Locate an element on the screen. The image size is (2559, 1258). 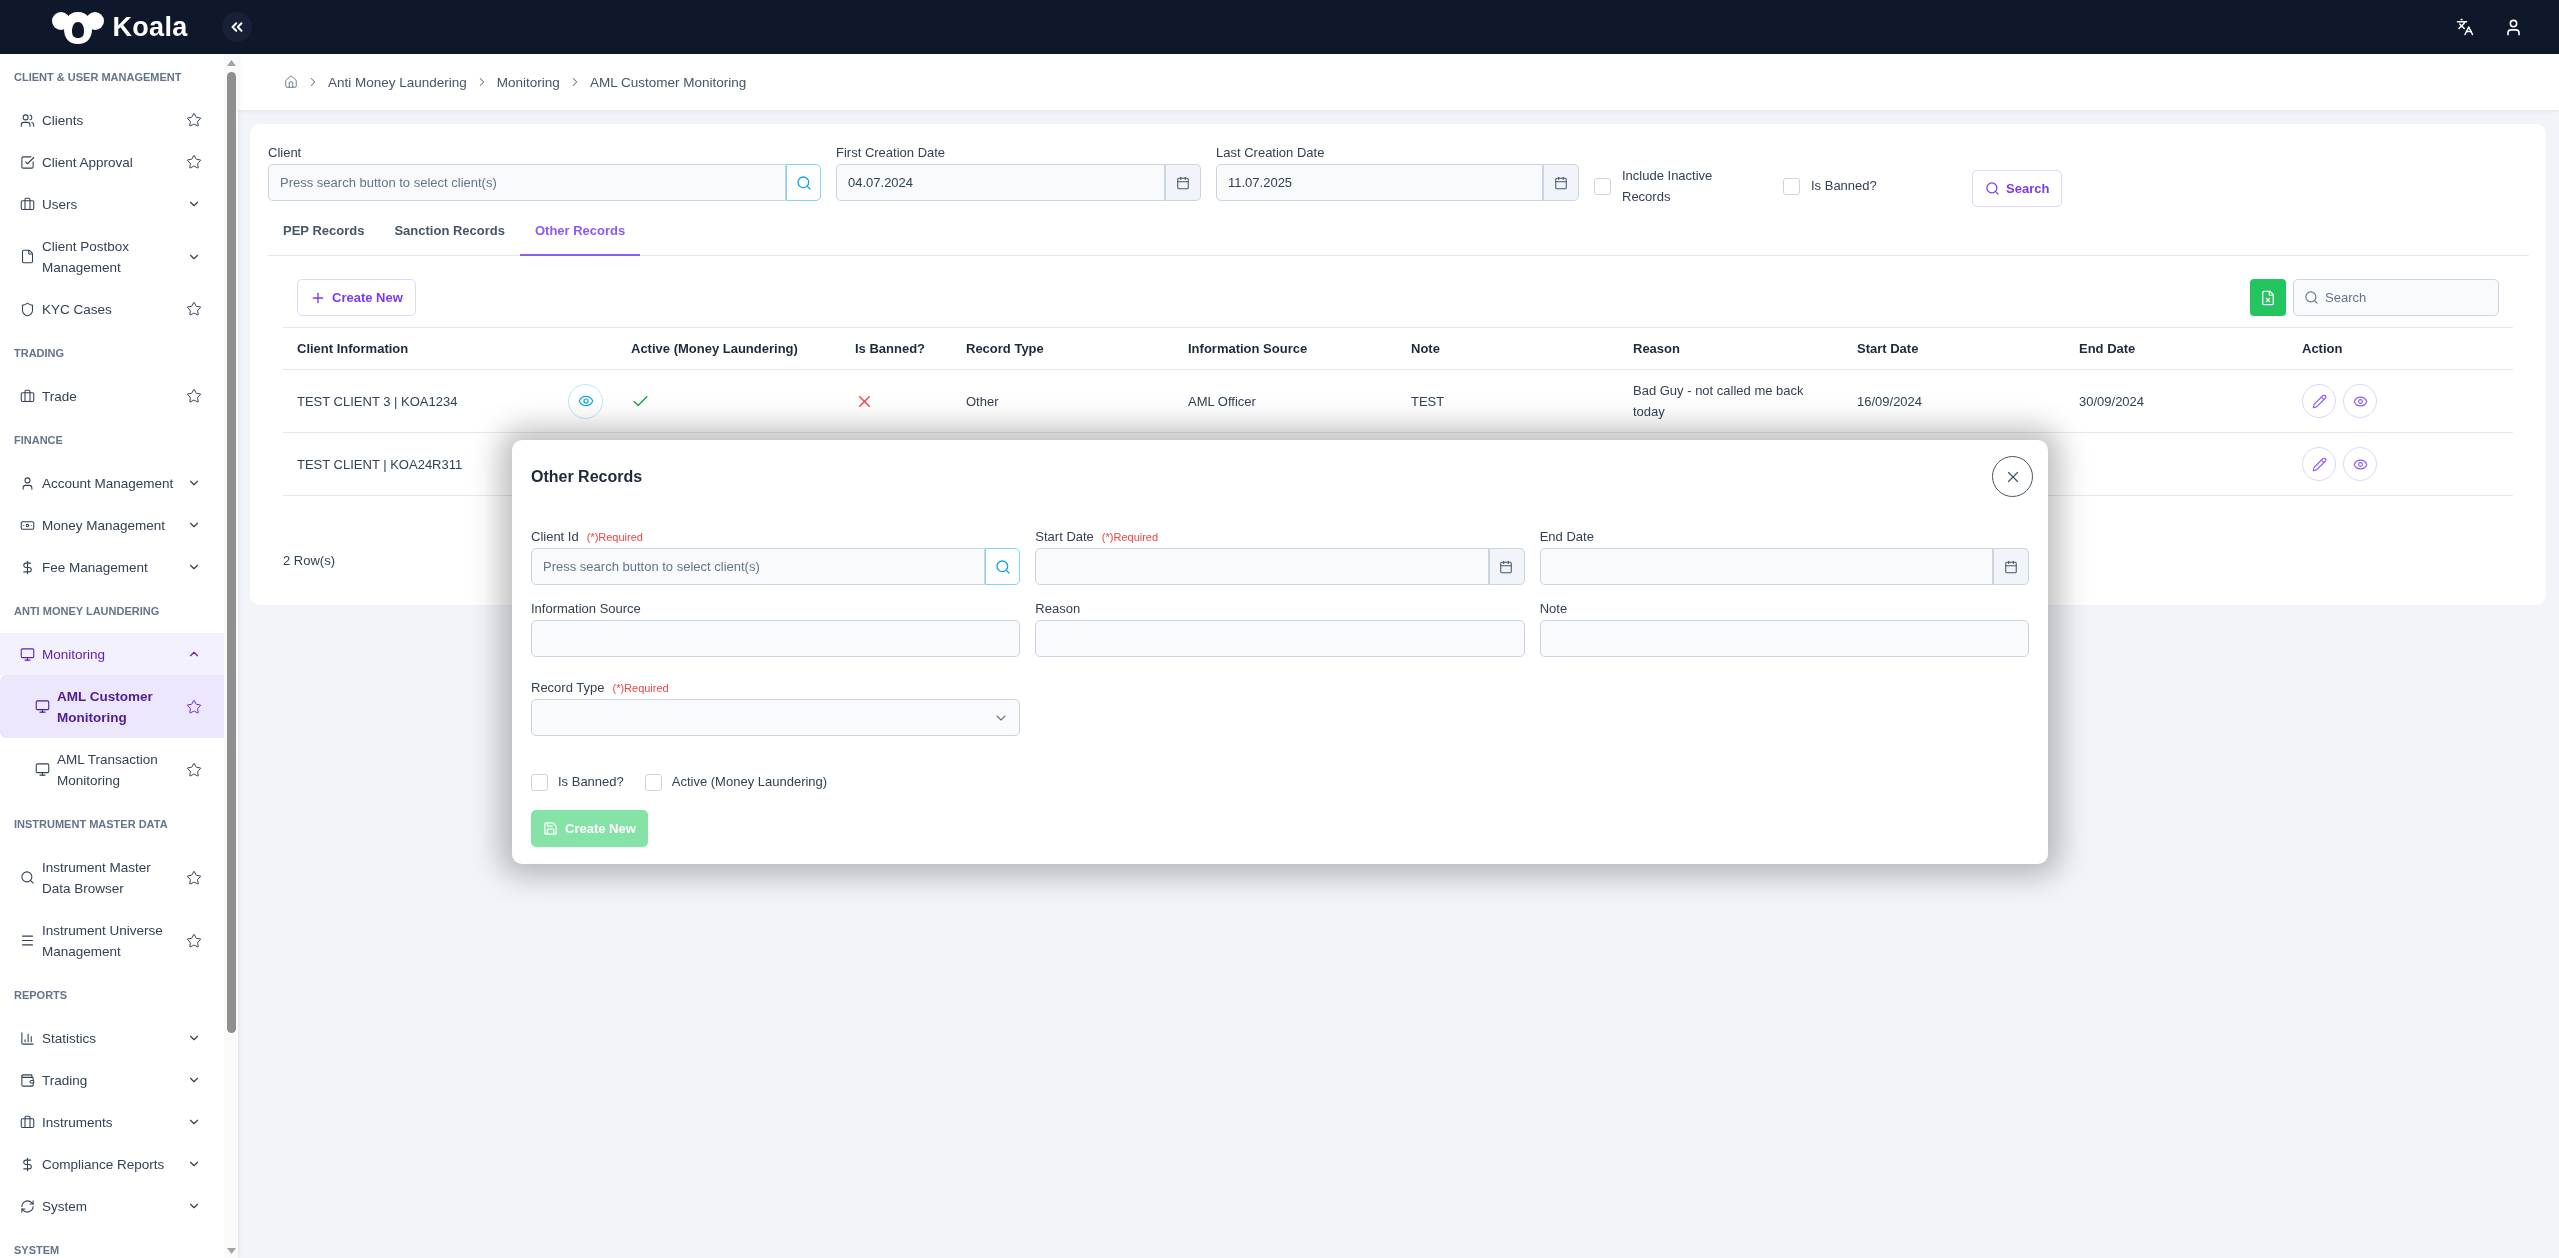
modal-title: Other Records is located at coordinates (587, 476).